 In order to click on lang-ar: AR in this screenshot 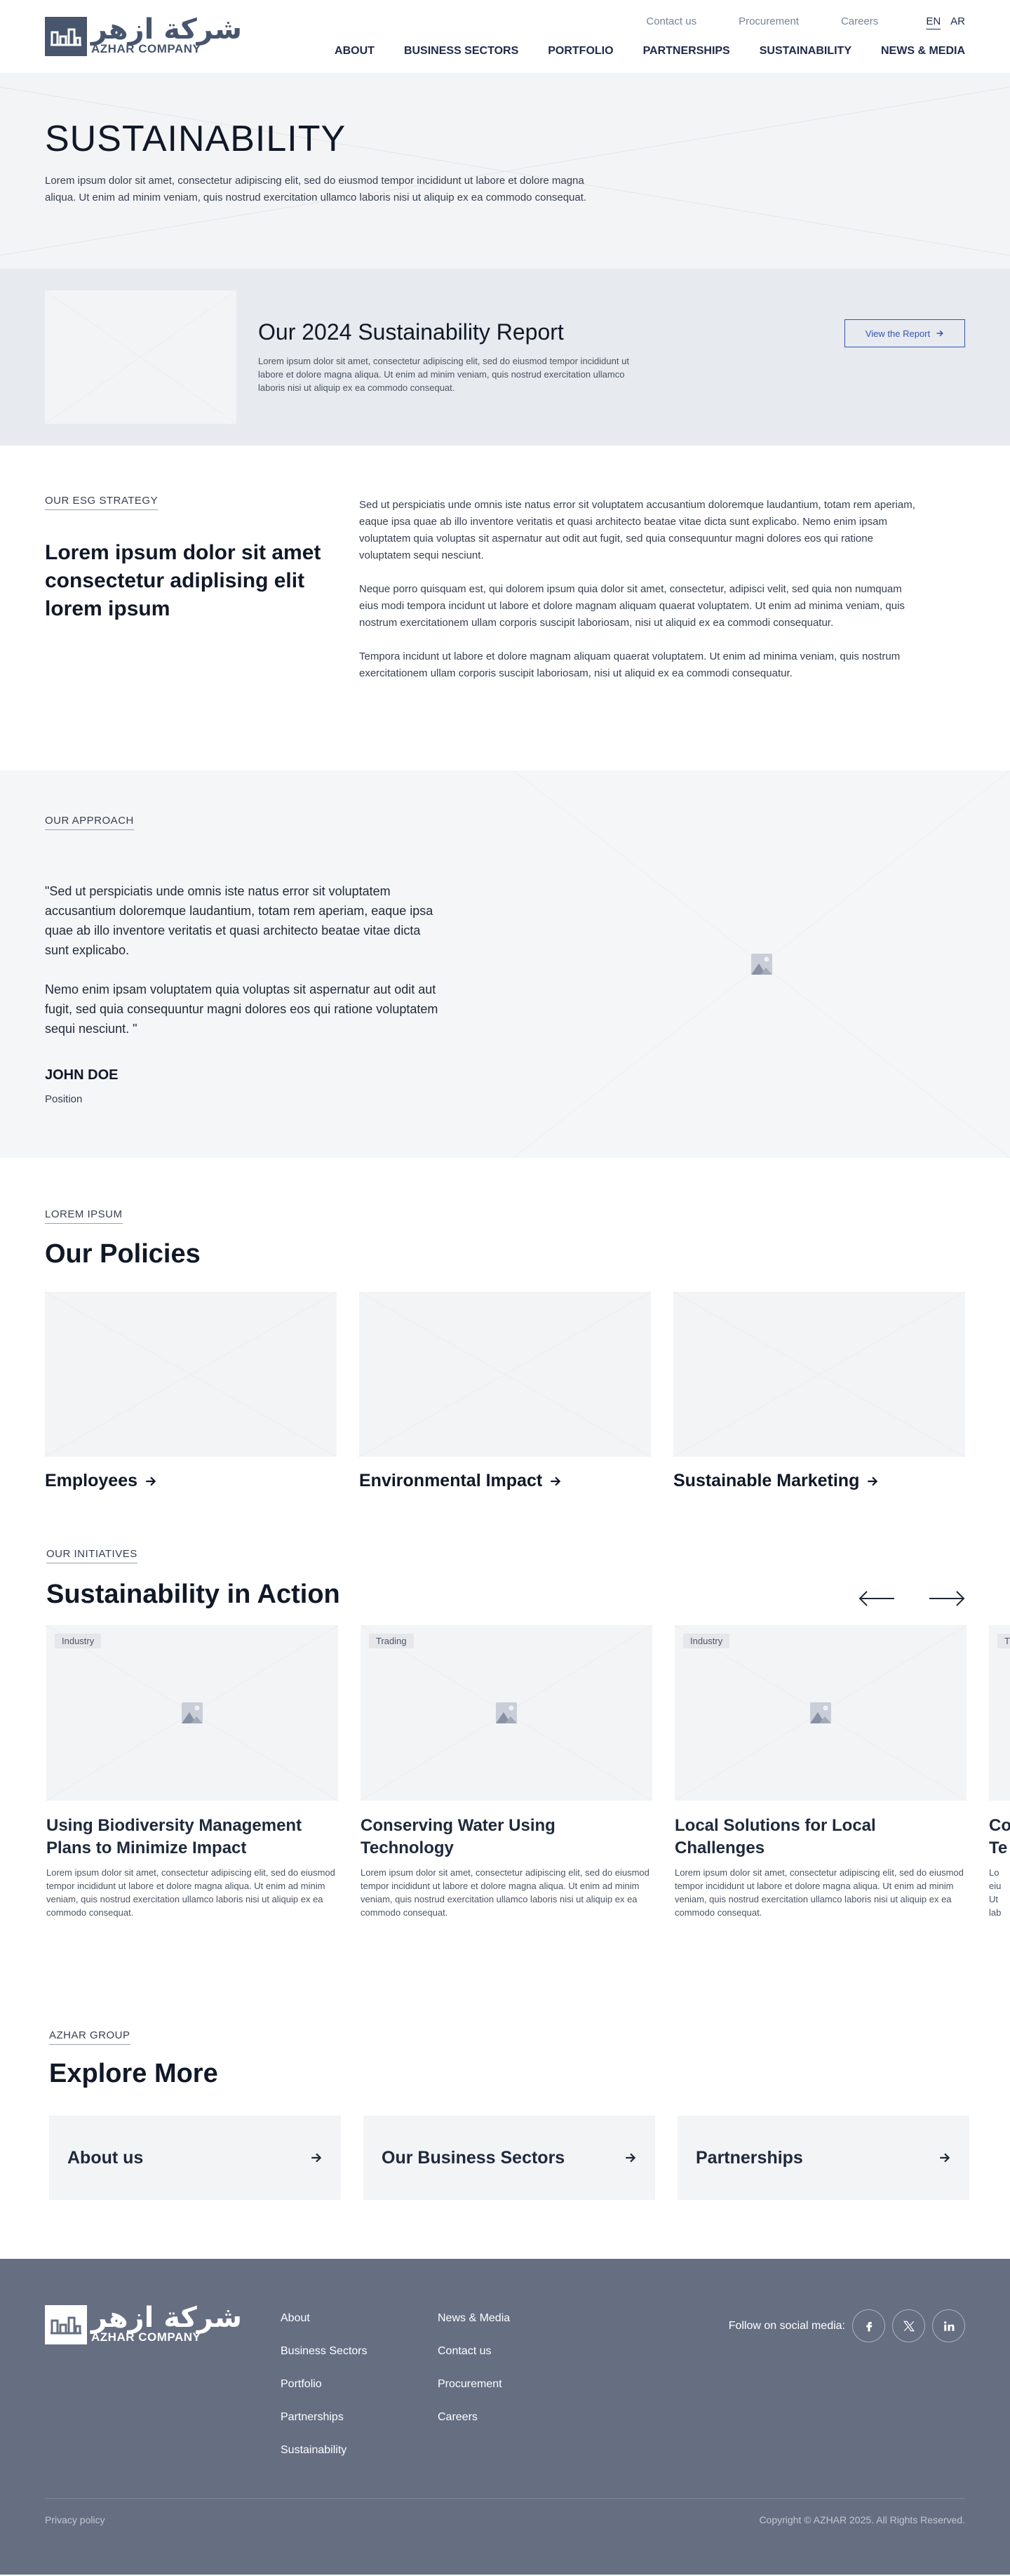, I will do `click(957, 21)`.